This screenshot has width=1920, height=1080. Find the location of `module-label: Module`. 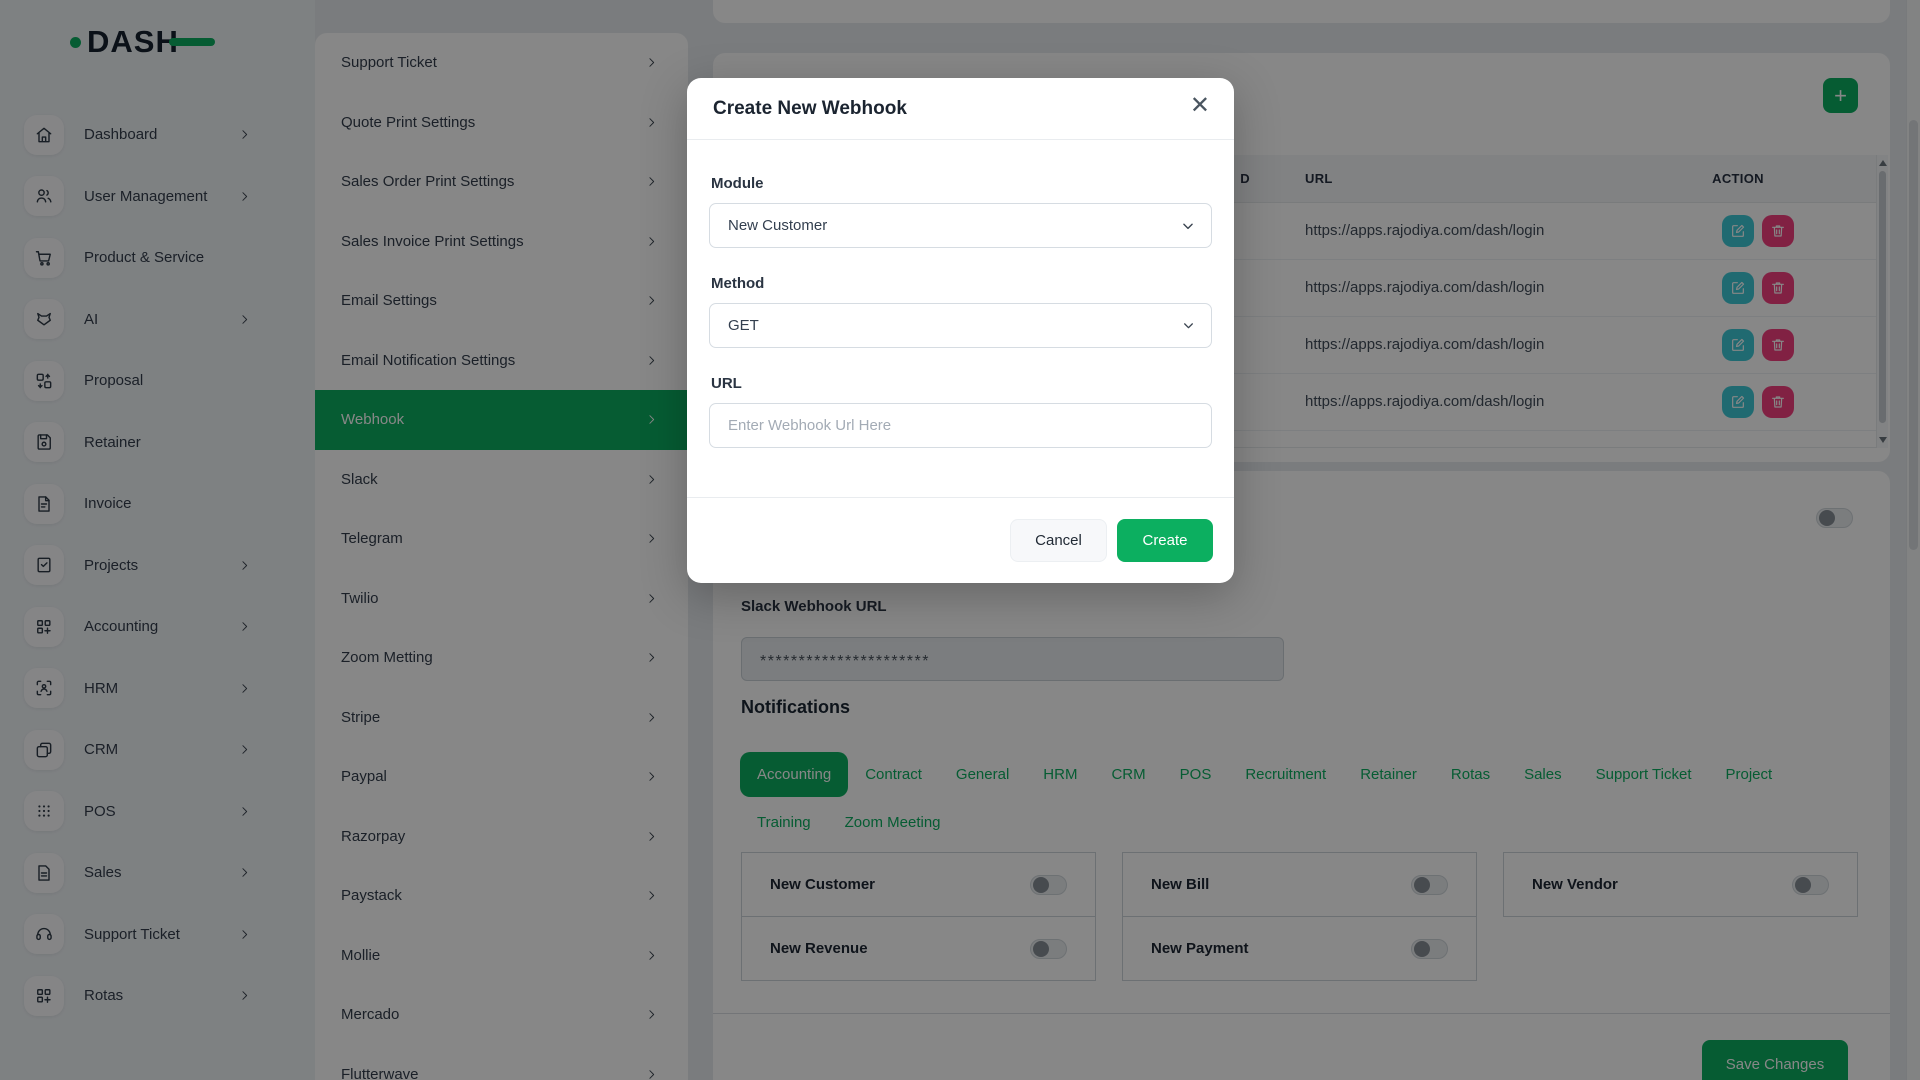

module-label: Module is located at coordinates (737, 183).